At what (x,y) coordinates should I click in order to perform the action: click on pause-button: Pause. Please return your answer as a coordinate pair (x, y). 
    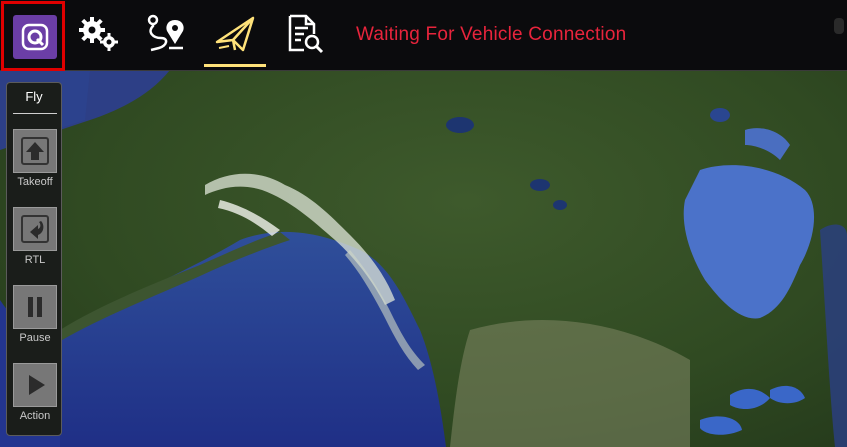
    Looking at the image, I should click on (35, 314).